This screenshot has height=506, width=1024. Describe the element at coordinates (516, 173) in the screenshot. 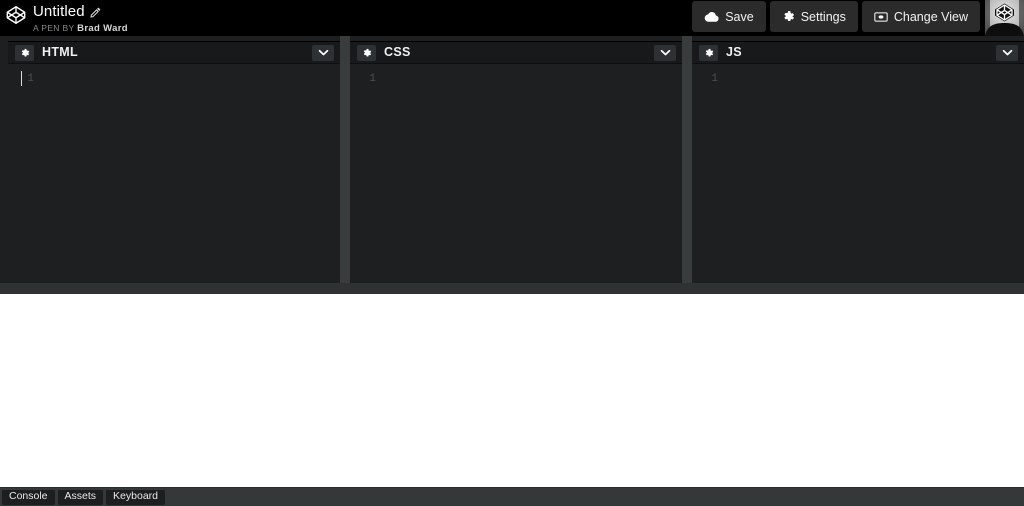

I see `code-editor-css: 1` at that location.